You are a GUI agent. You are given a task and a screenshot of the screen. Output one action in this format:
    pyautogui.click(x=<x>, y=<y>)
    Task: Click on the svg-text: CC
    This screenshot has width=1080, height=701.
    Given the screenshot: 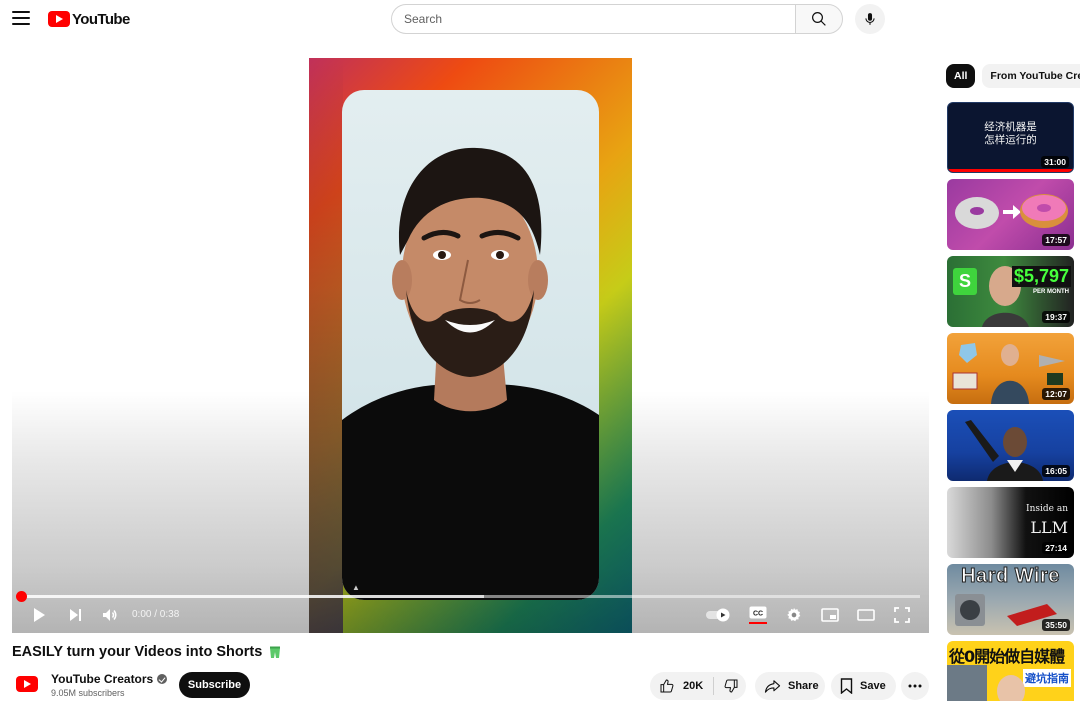 What is the action you would take?
    pyautogui.click(x=758, y=614)
    